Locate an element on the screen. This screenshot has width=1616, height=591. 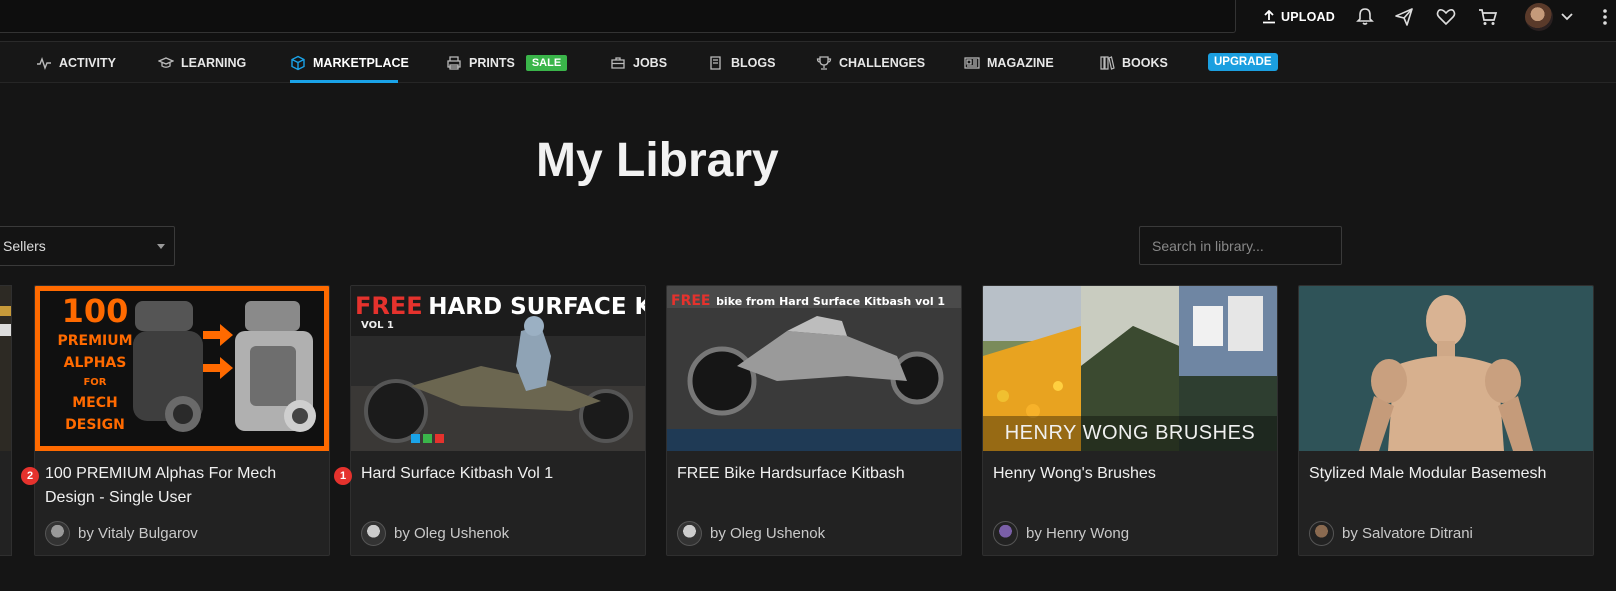
page-title: My Library is located at coordinates (657, 160).